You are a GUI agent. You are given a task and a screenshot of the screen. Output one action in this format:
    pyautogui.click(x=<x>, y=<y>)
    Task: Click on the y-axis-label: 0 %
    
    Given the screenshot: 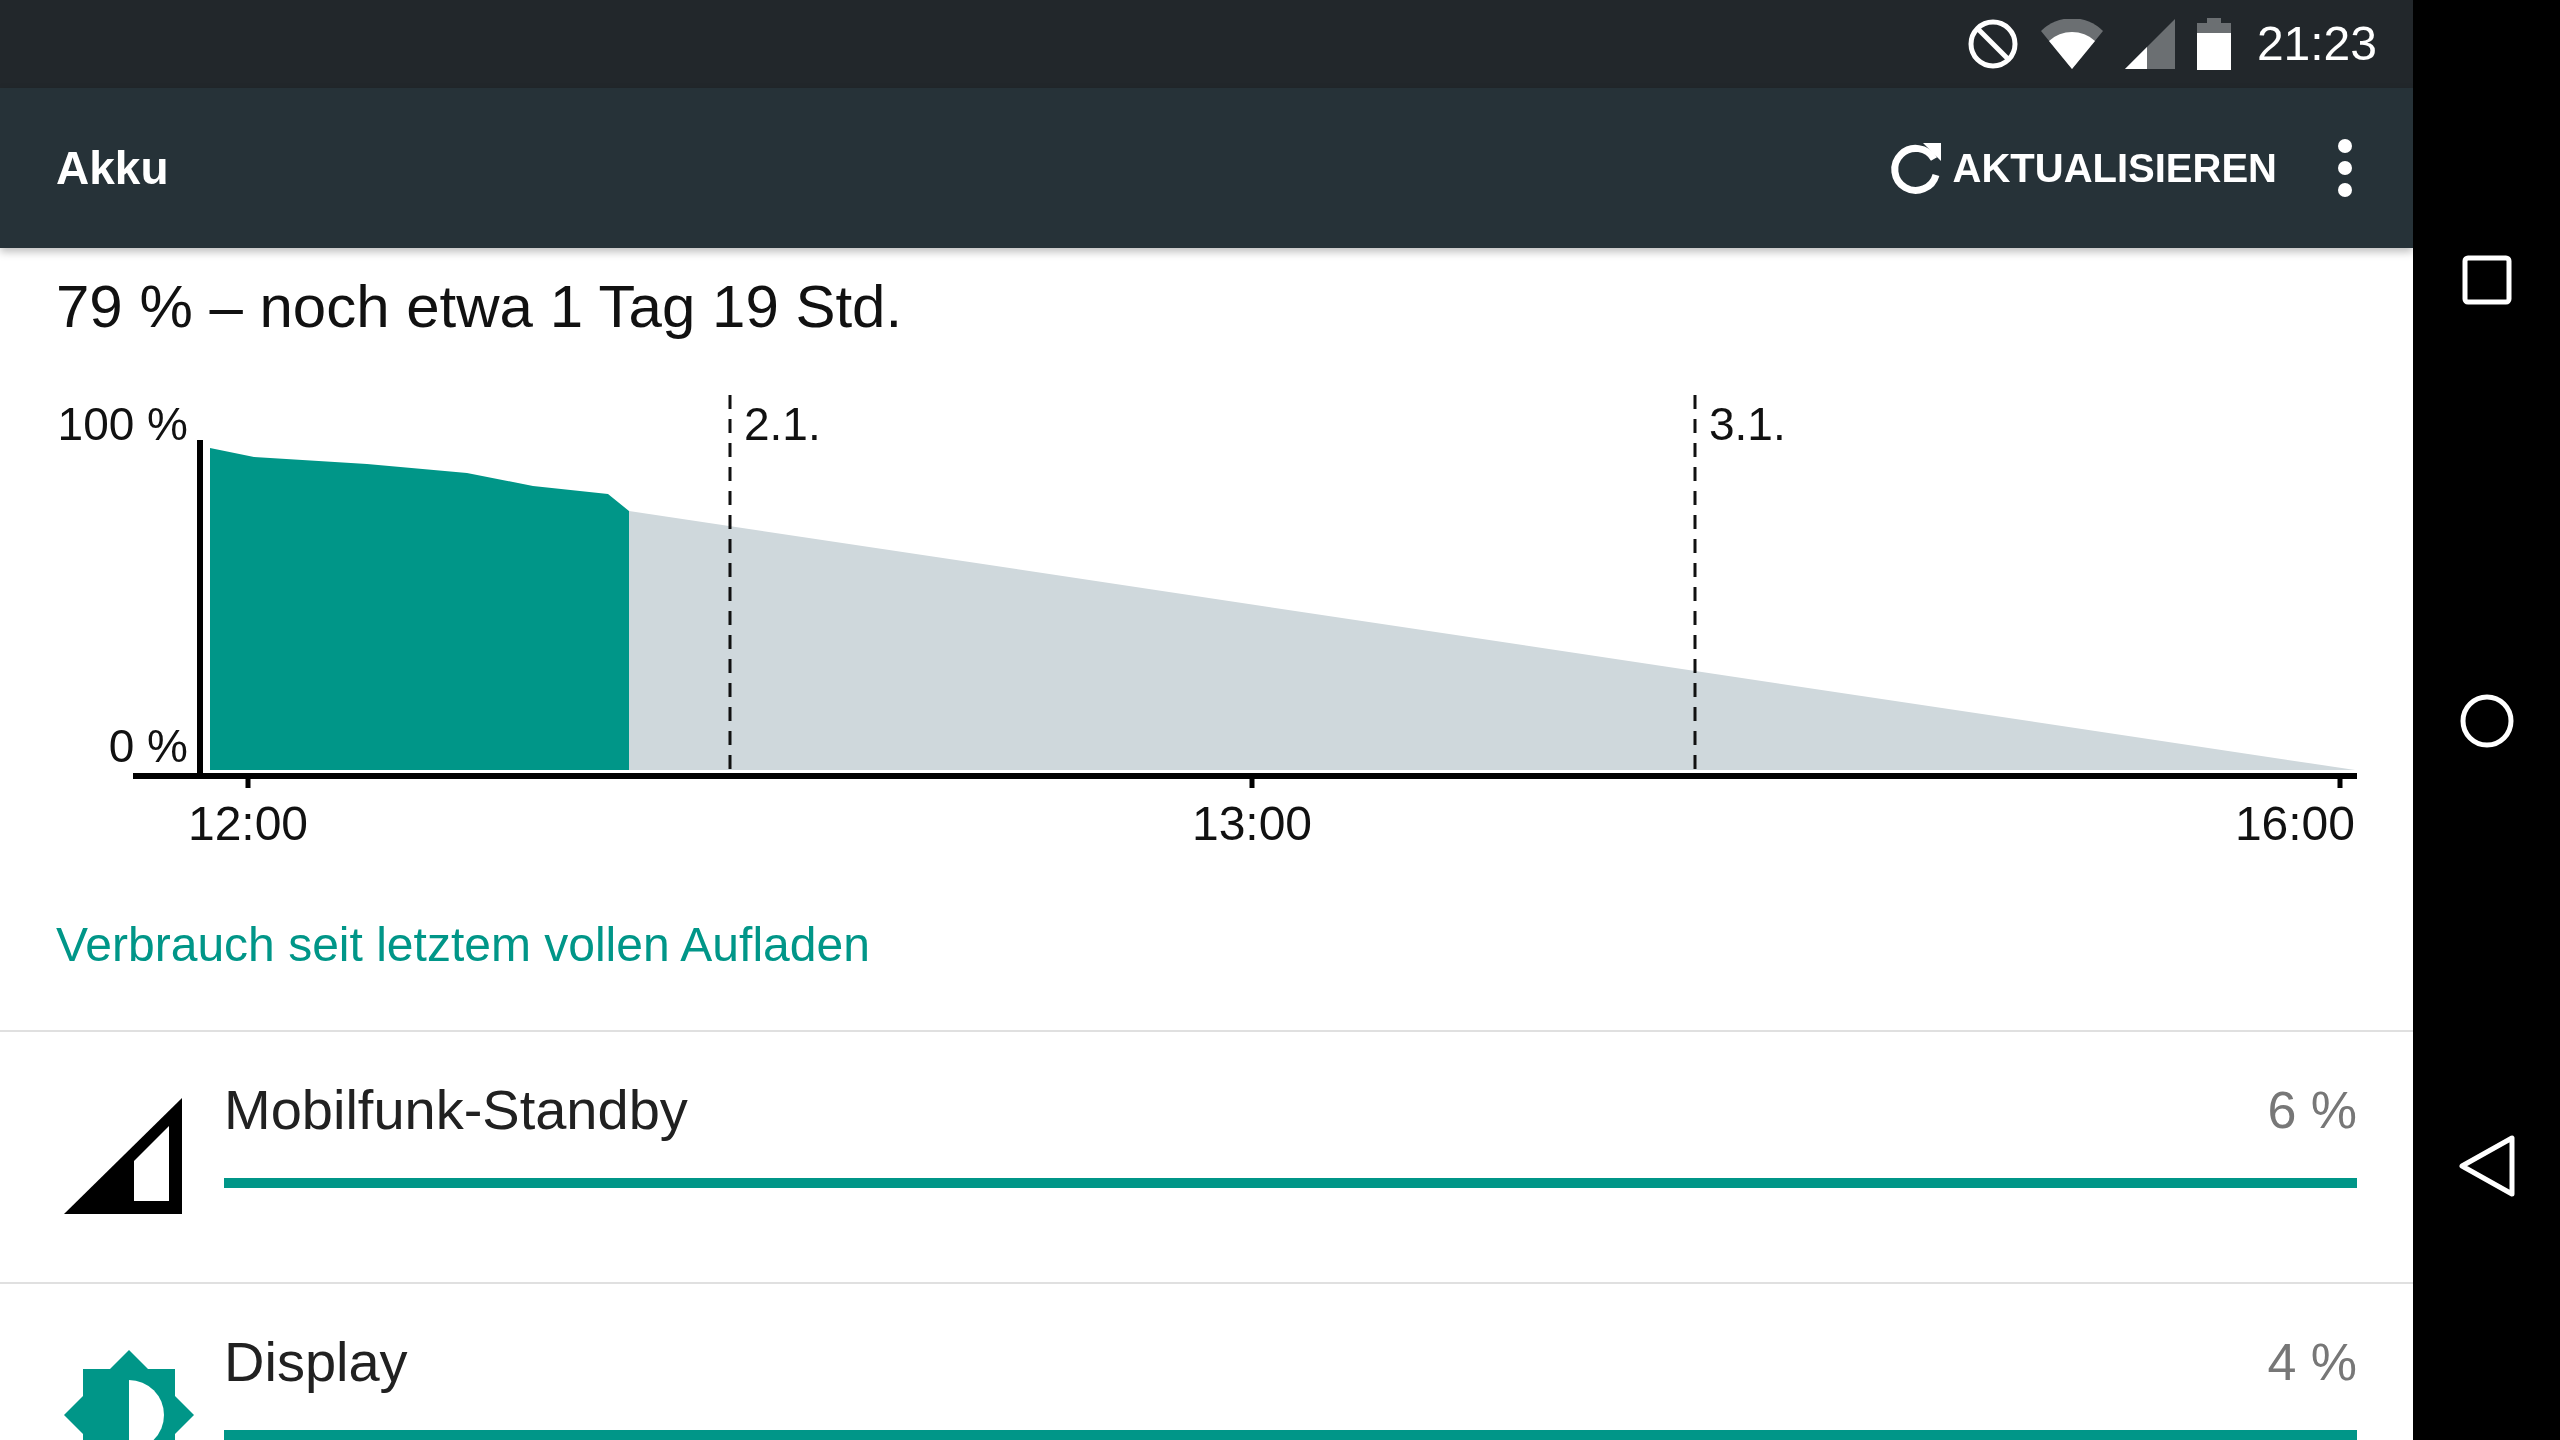 What is the action you would take?
    pyautogui.click(x=148, y=746)
    